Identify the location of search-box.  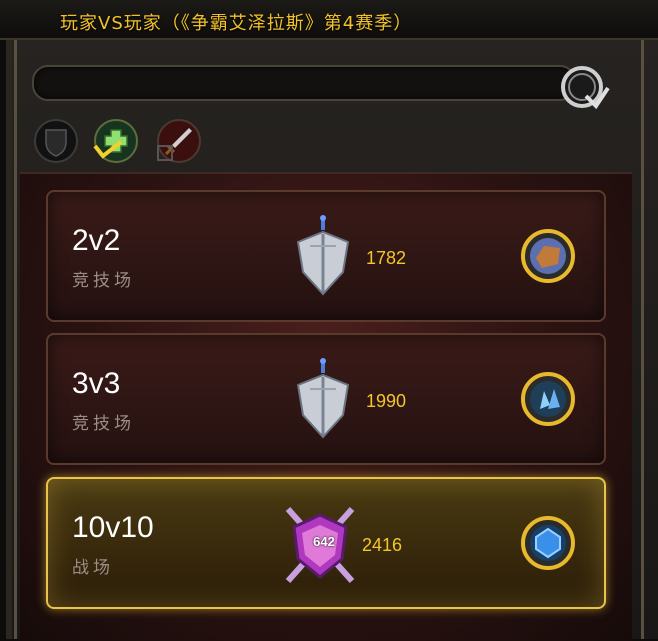
(304, 83).